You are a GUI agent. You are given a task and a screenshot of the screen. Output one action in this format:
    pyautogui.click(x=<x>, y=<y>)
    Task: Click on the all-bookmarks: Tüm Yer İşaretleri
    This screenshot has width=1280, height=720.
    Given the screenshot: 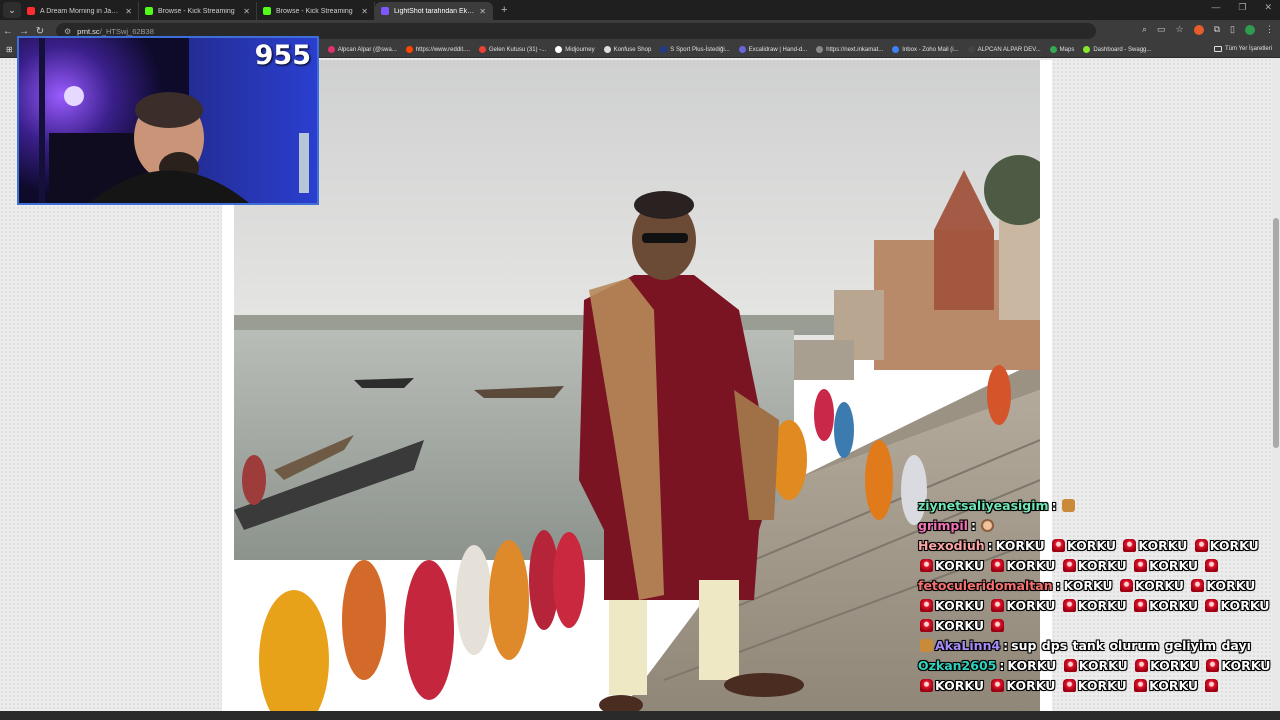 What is the action you would take?
    pyautogui.click(x=1242, y=49)
    